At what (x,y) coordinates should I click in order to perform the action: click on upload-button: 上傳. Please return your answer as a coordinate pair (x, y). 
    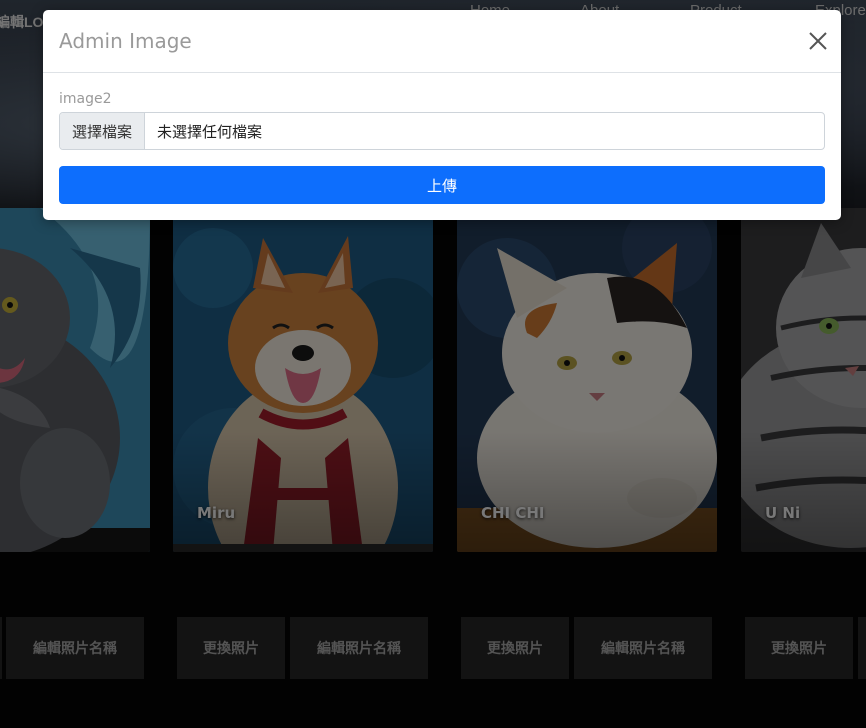
    Looking at the image, I should click on (442, 185).